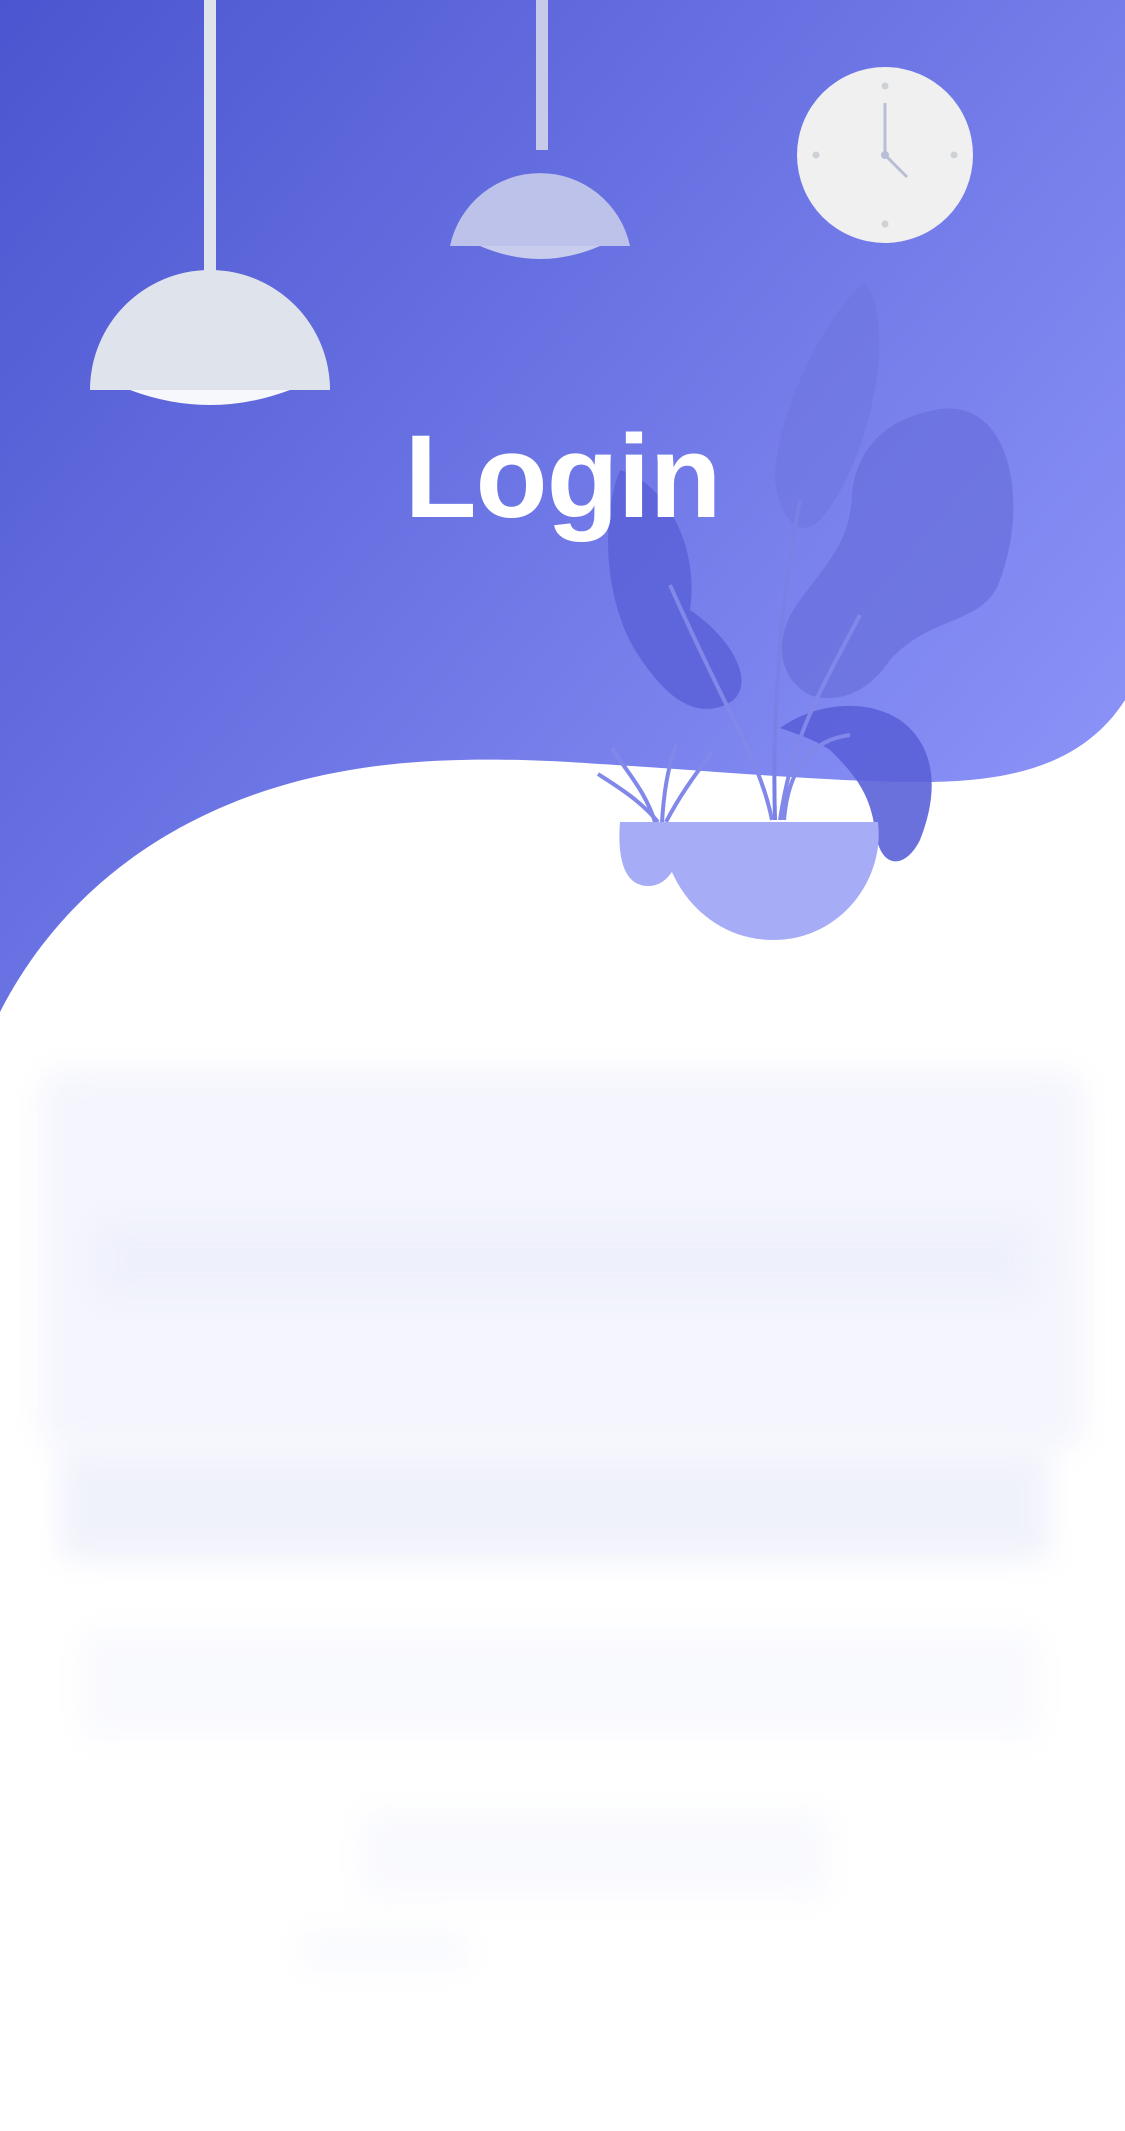 The image size is (1125, 2131). What do you see at coordinates (885, 155) in the screenshot?
I see `wall-clock-icon` at bounding box center [885, 155].